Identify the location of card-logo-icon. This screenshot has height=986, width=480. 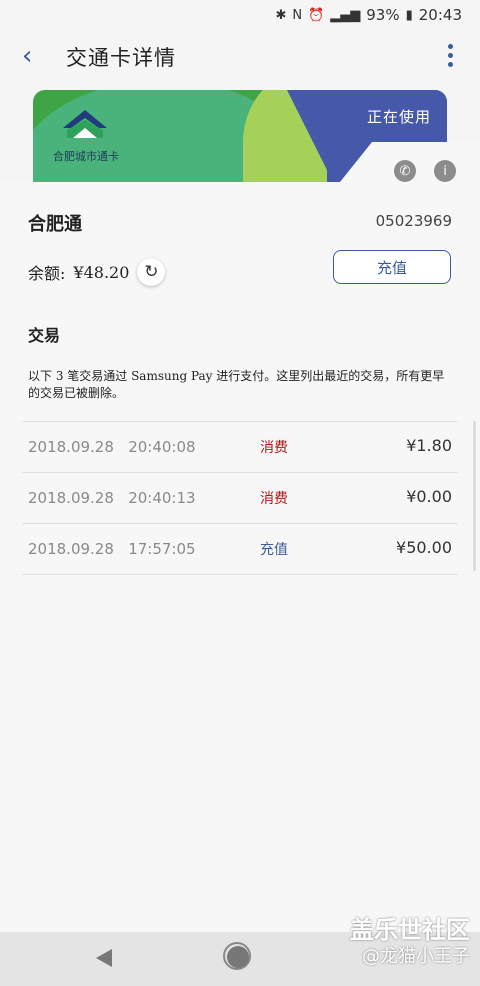
(85, 124).